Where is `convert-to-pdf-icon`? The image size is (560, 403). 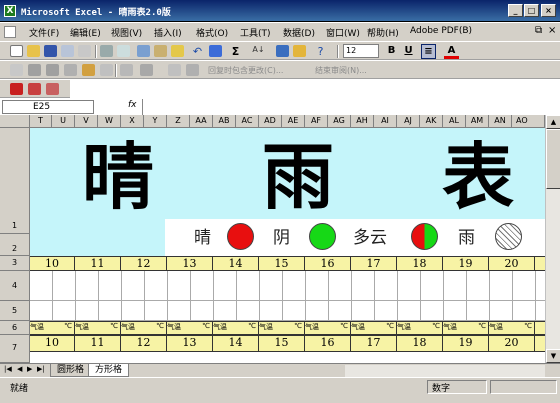
convert-to-pdf-icon is located at coordinates (16, 89).